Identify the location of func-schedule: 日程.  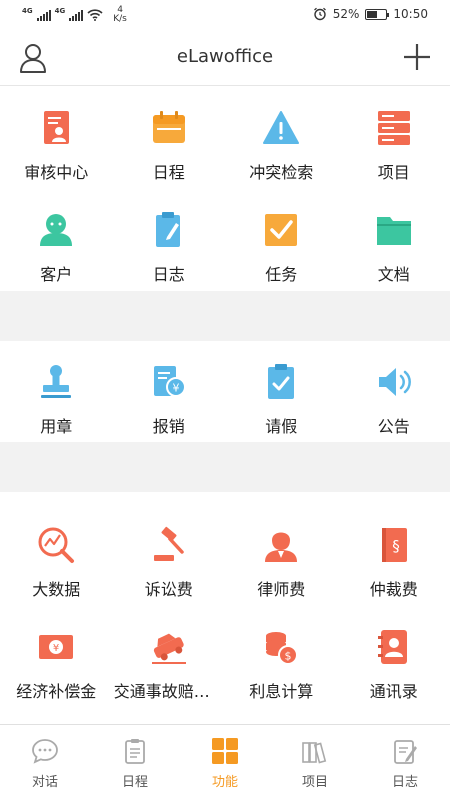
(169, 137).